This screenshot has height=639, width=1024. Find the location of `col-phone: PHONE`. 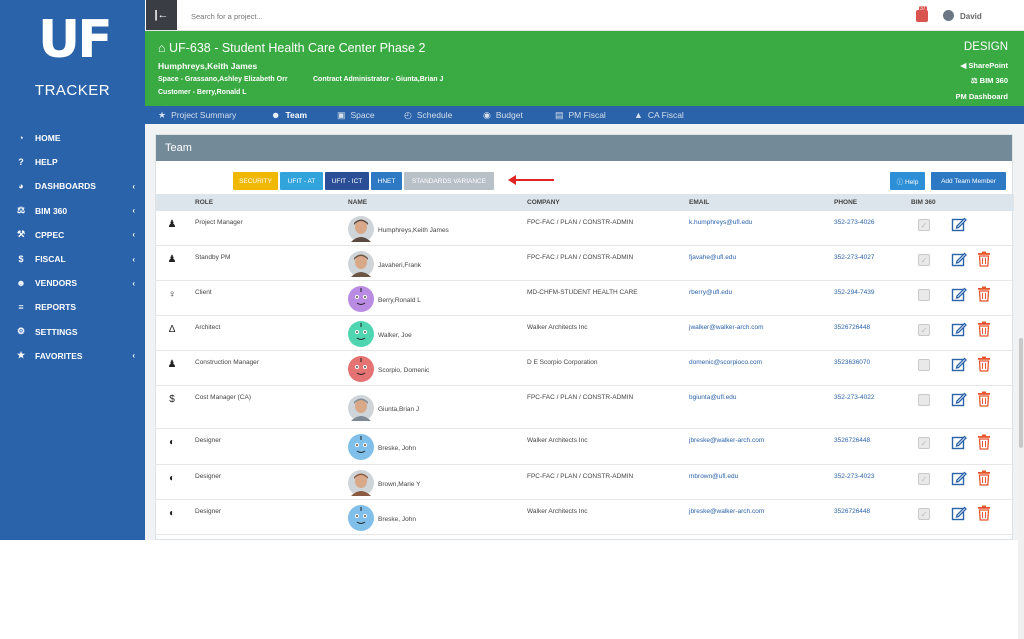

col-phone: PHONE is located at coordinates (845, 202).